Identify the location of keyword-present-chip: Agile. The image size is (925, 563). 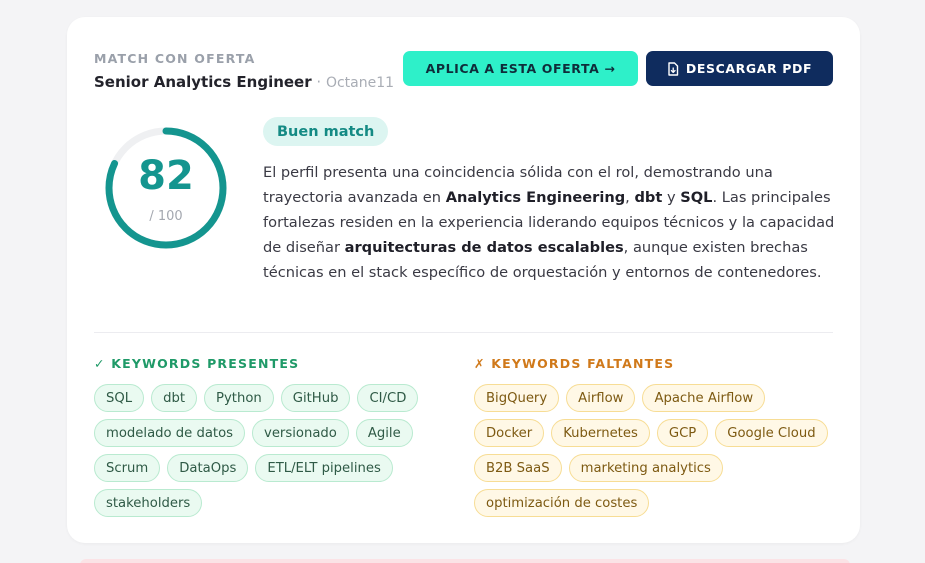
(384, 433).